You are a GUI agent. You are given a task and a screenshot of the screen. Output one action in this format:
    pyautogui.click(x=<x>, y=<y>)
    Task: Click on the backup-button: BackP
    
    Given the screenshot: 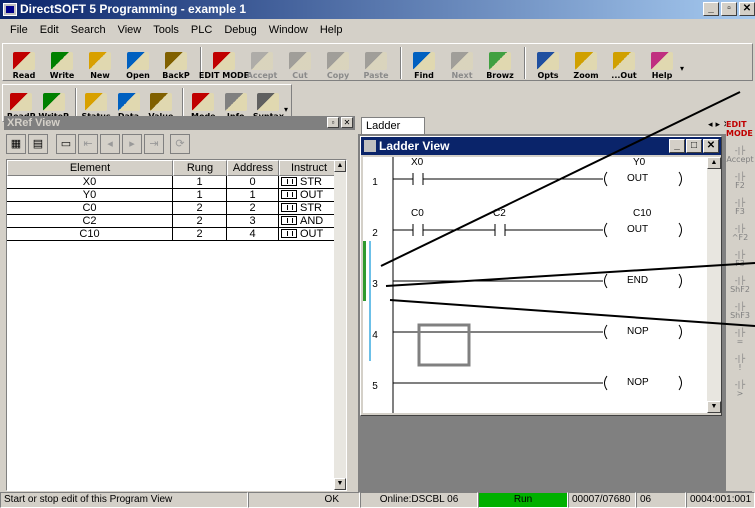 What is the action you would take?
    pyautogui.click(x=176, y=63)
    